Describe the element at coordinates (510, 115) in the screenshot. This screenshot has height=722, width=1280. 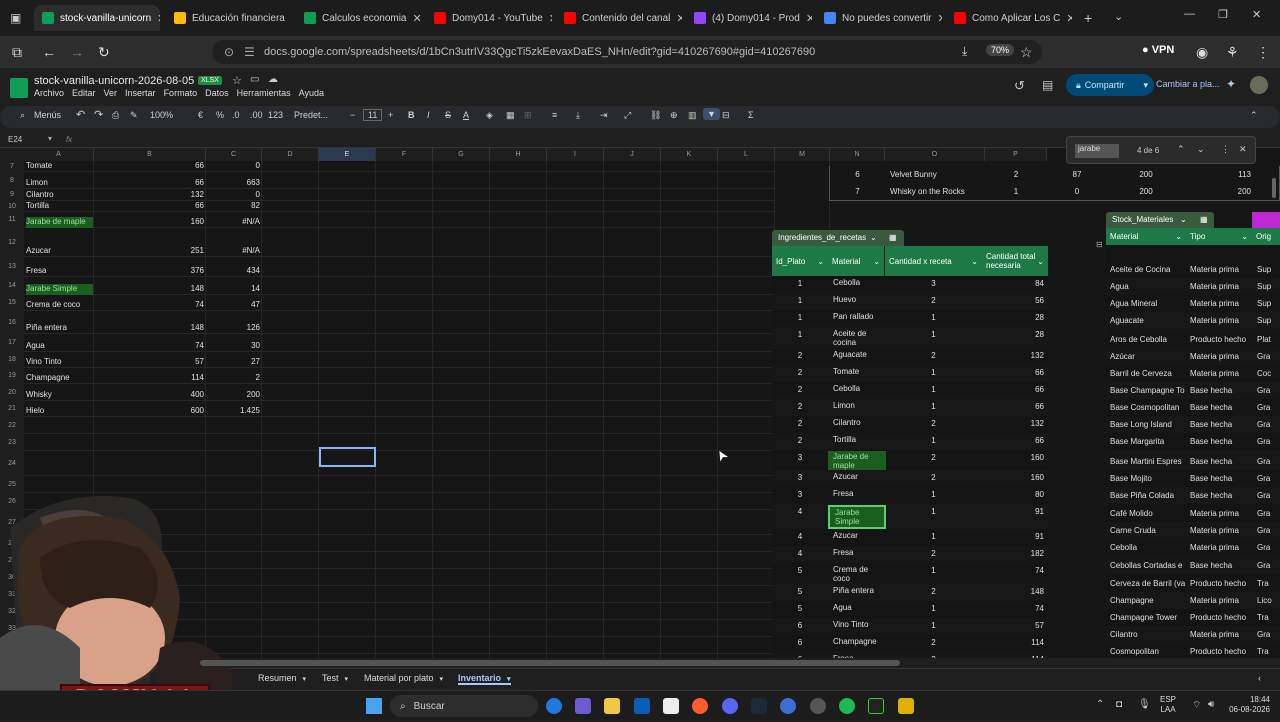
I see `borders-icon: ▦` at that location.